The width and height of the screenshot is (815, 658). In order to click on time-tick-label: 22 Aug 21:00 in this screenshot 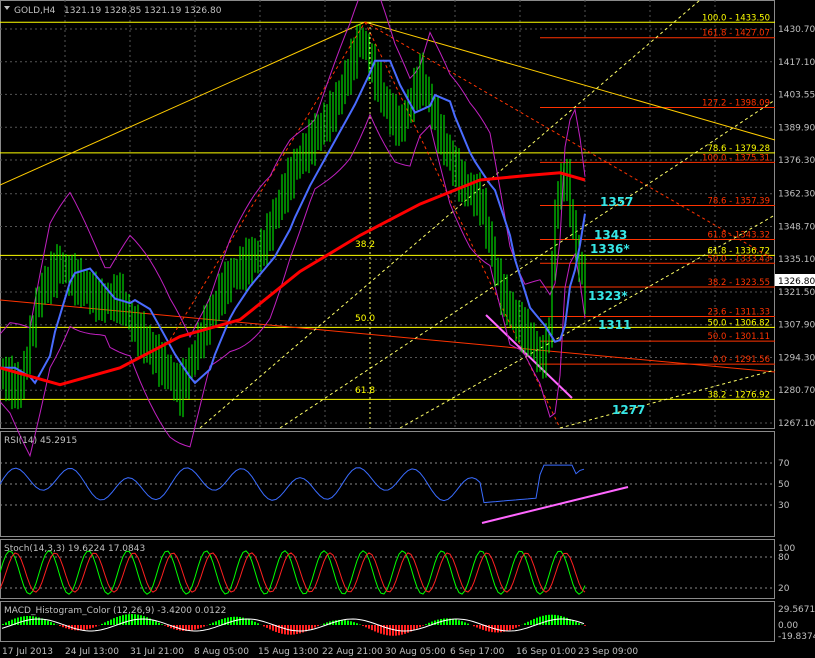, I will do `click(352, 652)`.